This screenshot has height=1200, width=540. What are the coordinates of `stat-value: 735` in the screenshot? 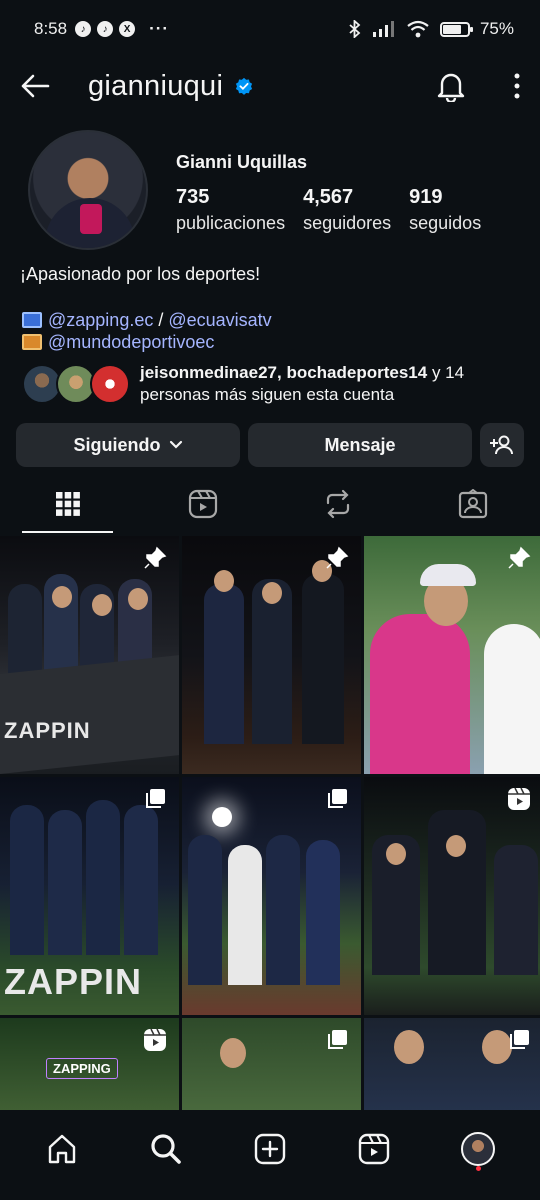 It's located at (193, 197).